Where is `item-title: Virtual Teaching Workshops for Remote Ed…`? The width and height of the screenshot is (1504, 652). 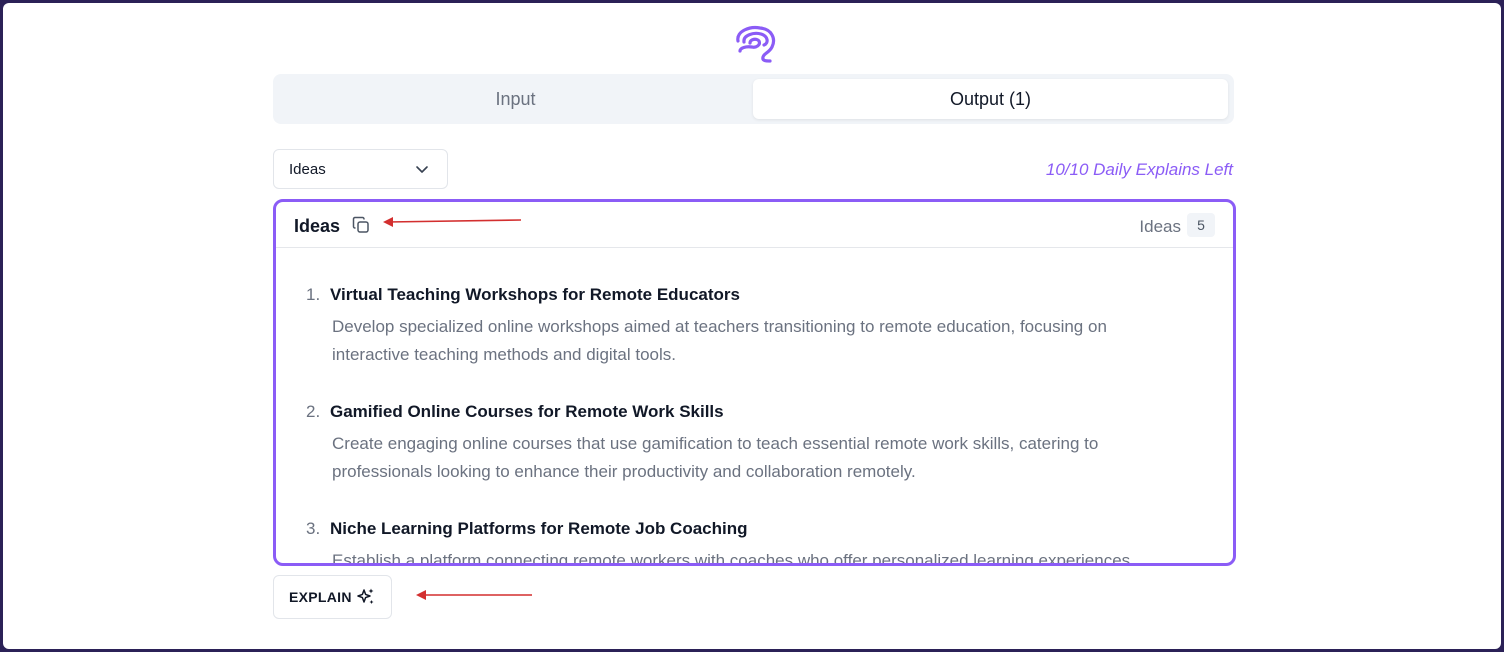
item-title: Virtual Teaching Workshops for Remote Ed… is located at coordinates (535, 294).